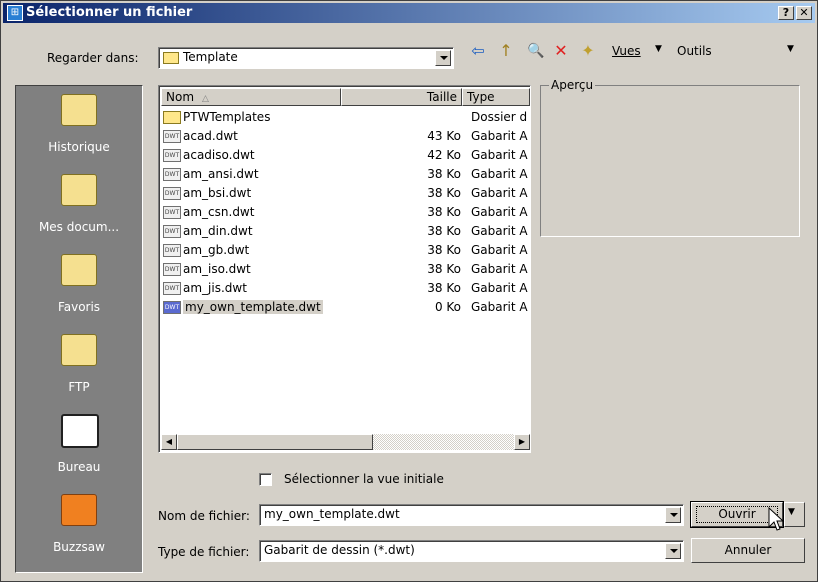 The height and width of the screenshot is (582, 818). Describe the element at coordinates (79, 110) in the screenshot. I see `history-icon` at that location.